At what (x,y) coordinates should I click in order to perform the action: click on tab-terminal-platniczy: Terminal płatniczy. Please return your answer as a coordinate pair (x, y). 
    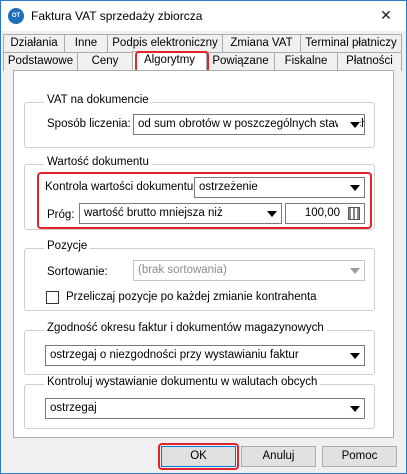
    Looking at the image, I should click on (351, 43).